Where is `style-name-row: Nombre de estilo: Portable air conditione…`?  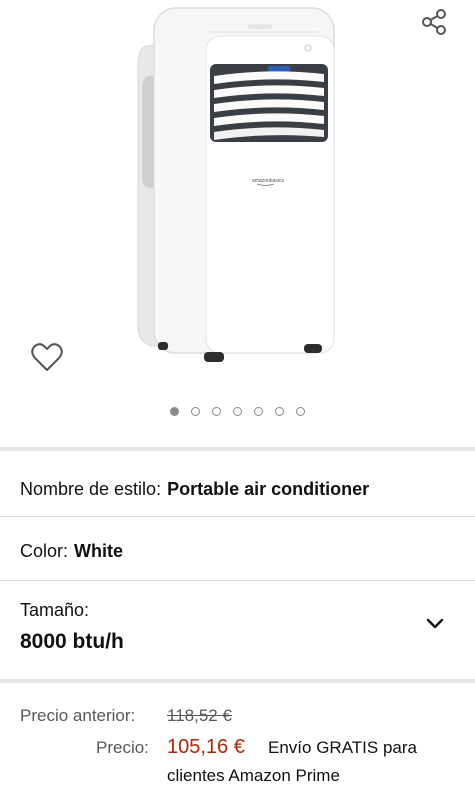 style-name-row: Nombre de estilo: Portable air conditione… is located at coordinates (237, 489).